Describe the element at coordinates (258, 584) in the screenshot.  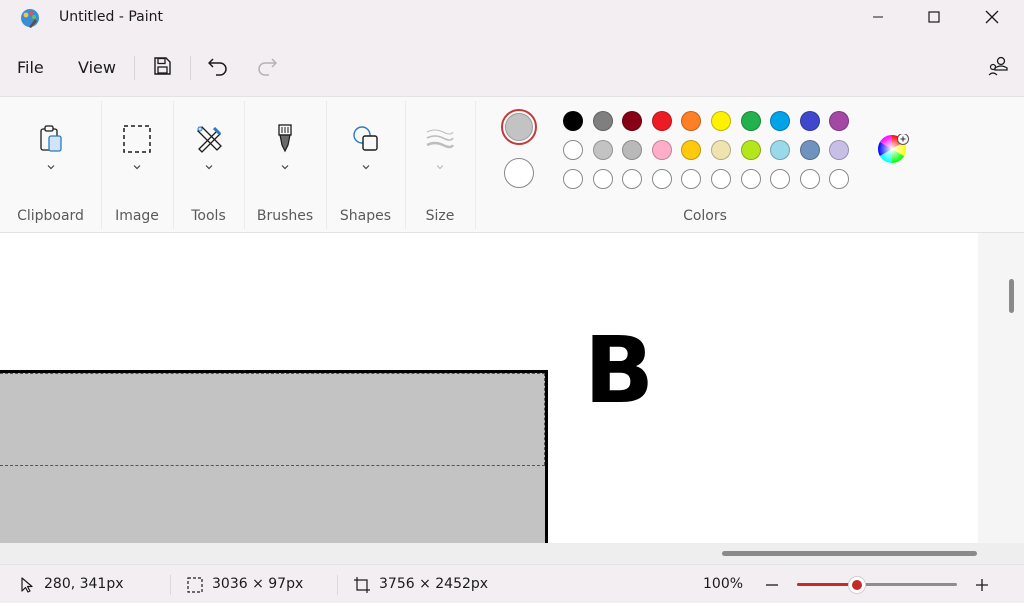
I see `selection-size: 3036 × 97px` at that location.